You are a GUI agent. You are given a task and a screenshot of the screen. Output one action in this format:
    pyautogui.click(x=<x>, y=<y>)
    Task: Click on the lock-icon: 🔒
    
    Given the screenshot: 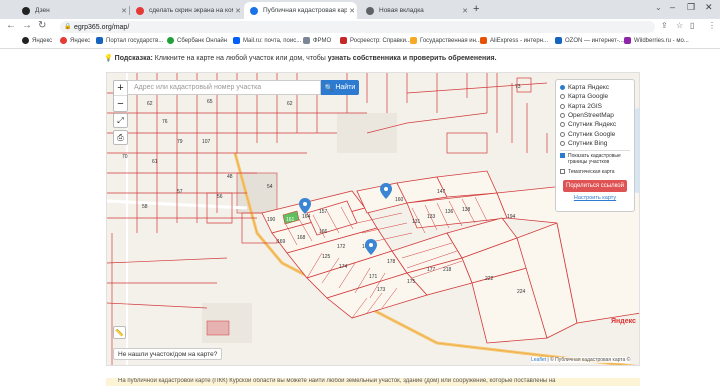 What is the action you would take?
    pyautogui.click(x=68, y=27)
    